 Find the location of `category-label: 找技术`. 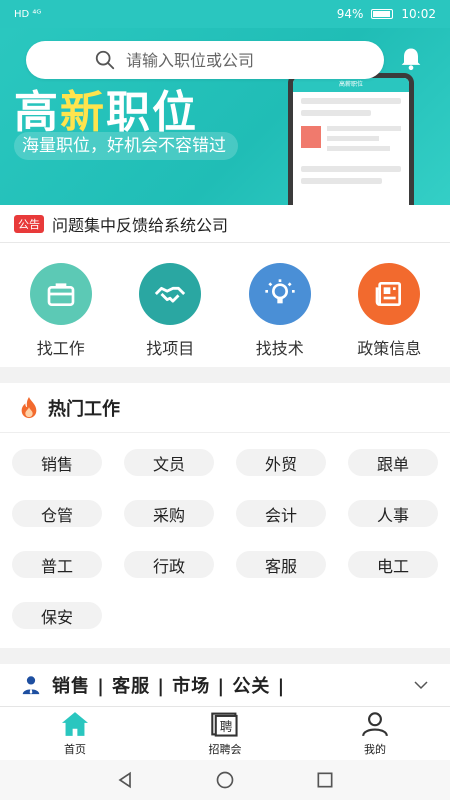

category-label: 找技术 is located at coordinates (279, 348).